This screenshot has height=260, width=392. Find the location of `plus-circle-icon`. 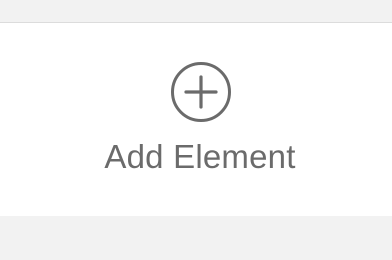

plus-circle-icon is located at coordinates (201, 92).